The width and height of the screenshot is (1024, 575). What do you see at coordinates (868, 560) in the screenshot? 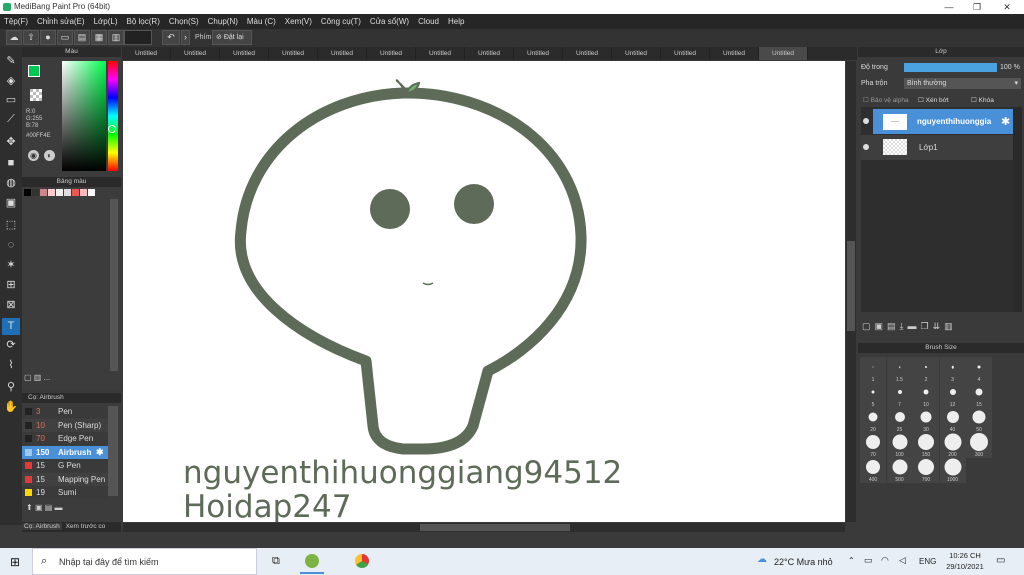
I see `network-icon: ▭` at bounding box center [868, 560].